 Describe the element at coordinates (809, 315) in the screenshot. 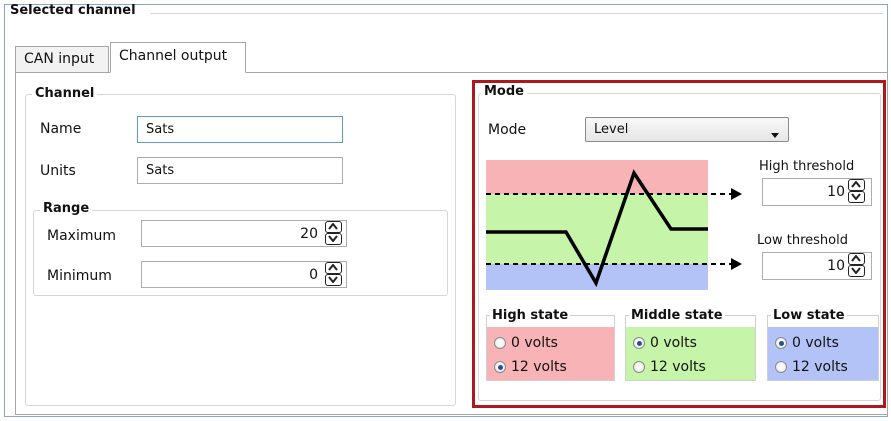

I see `low-state-title: Low state` at that location.